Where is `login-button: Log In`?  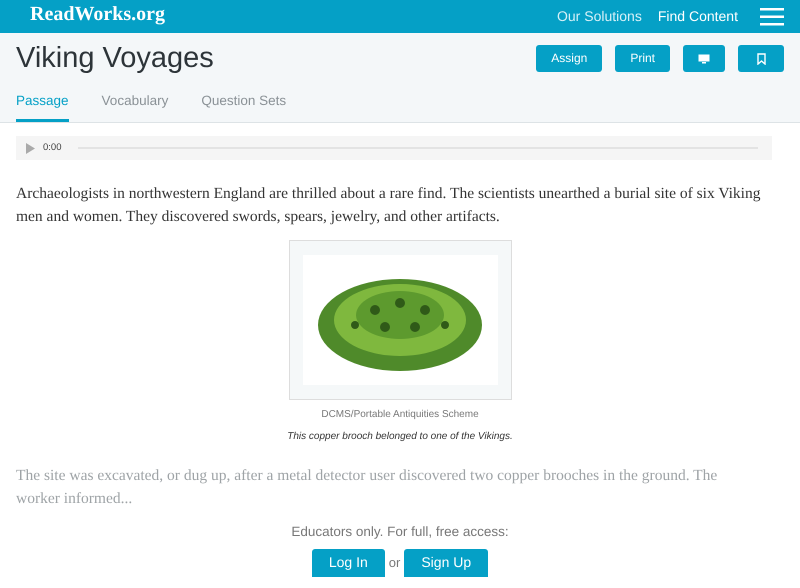
login-button: Log In is located at coordinates (348, 562).